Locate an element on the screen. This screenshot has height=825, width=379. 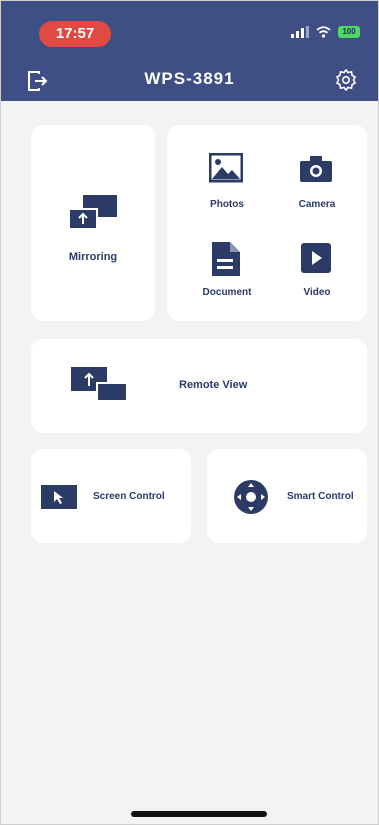
screen-control-label: Screen Control is located at coordinates (129, 496).